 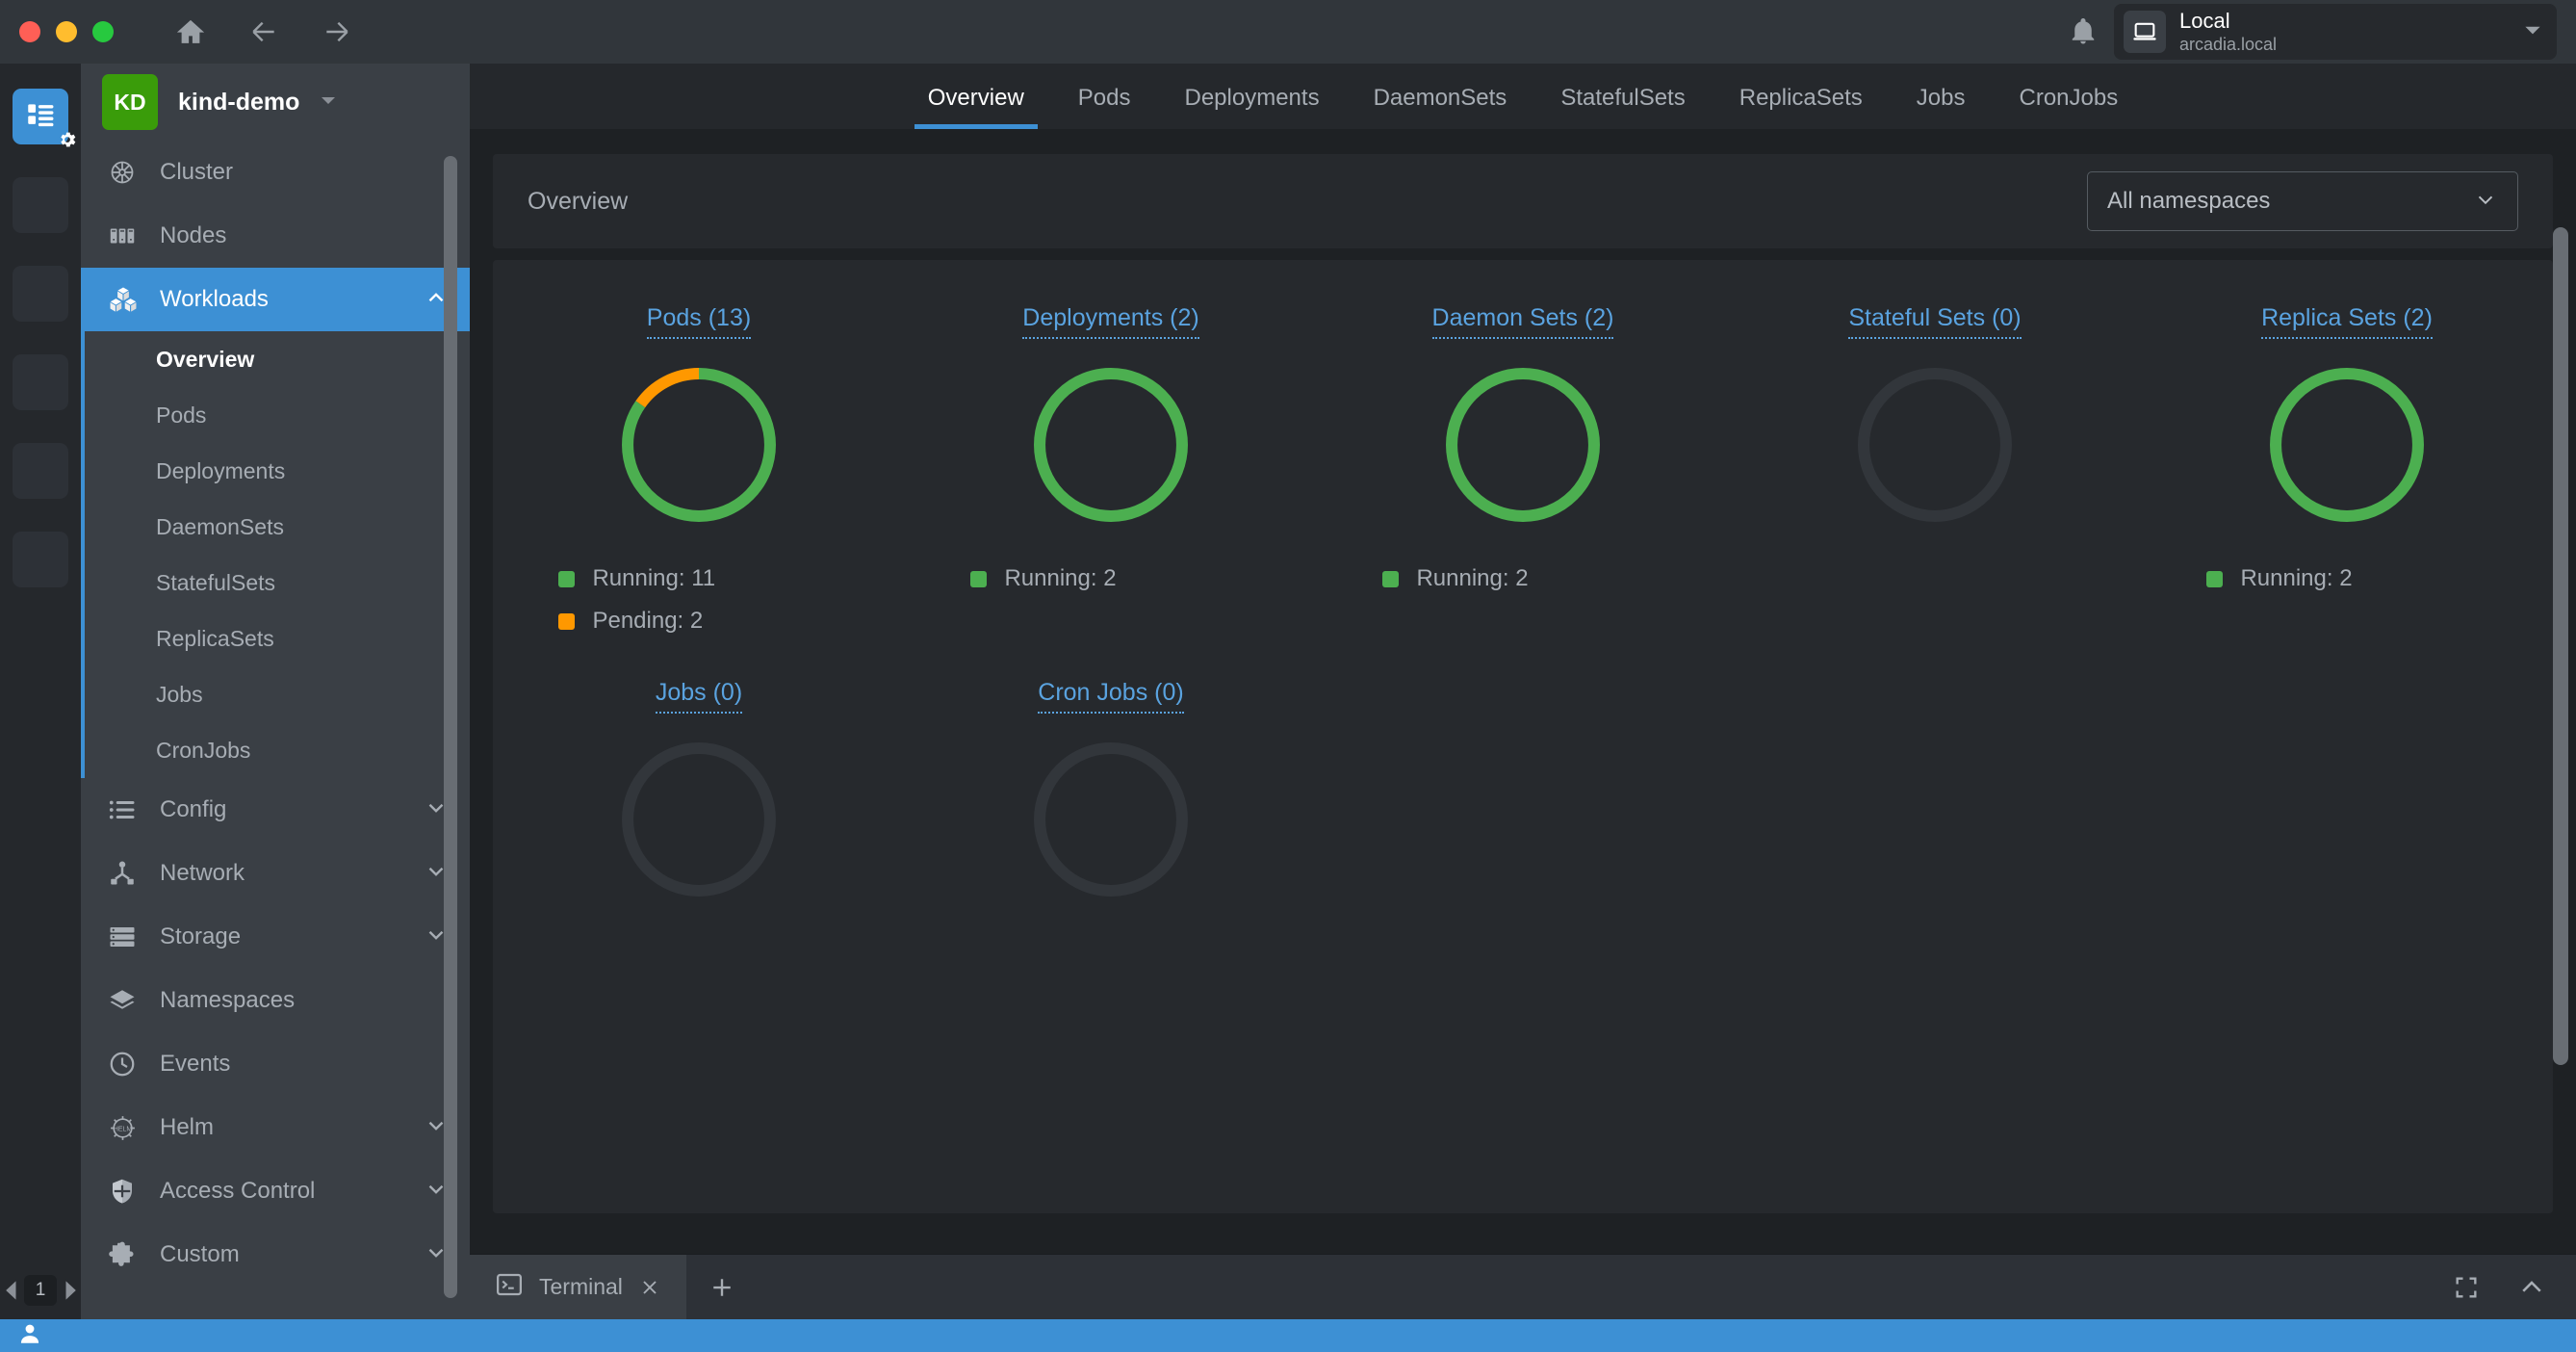 I want to click on tab-pods: Pods, so click(x=1104, y=107).